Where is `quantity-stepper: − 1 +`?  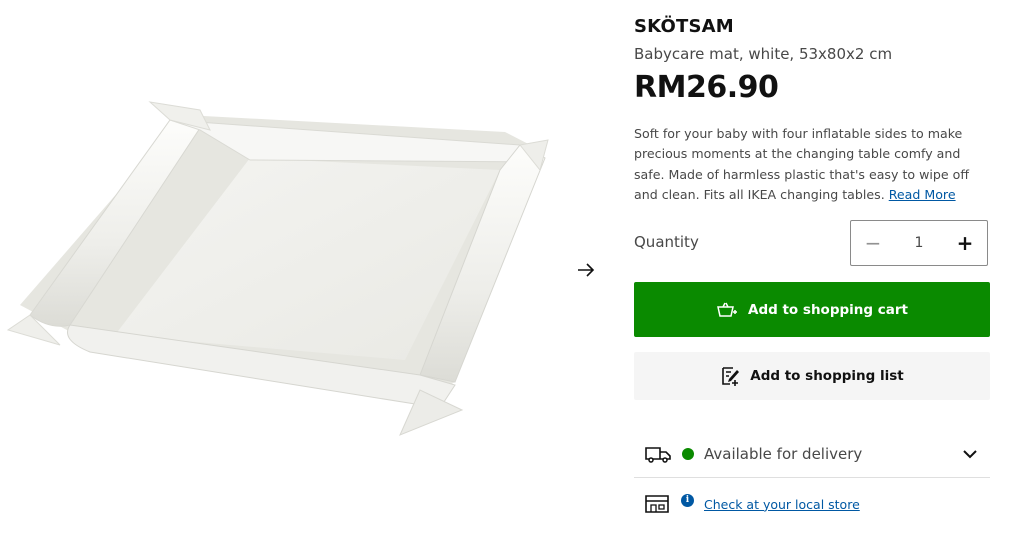
quantity-stepper: − 1 + is located at coordinates (919, 243).